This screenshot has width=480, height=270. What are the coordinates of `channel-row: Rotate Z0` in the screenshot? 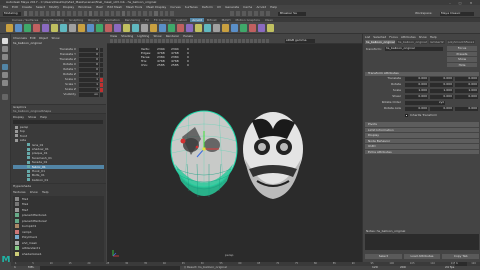 It's located at (58, 75).